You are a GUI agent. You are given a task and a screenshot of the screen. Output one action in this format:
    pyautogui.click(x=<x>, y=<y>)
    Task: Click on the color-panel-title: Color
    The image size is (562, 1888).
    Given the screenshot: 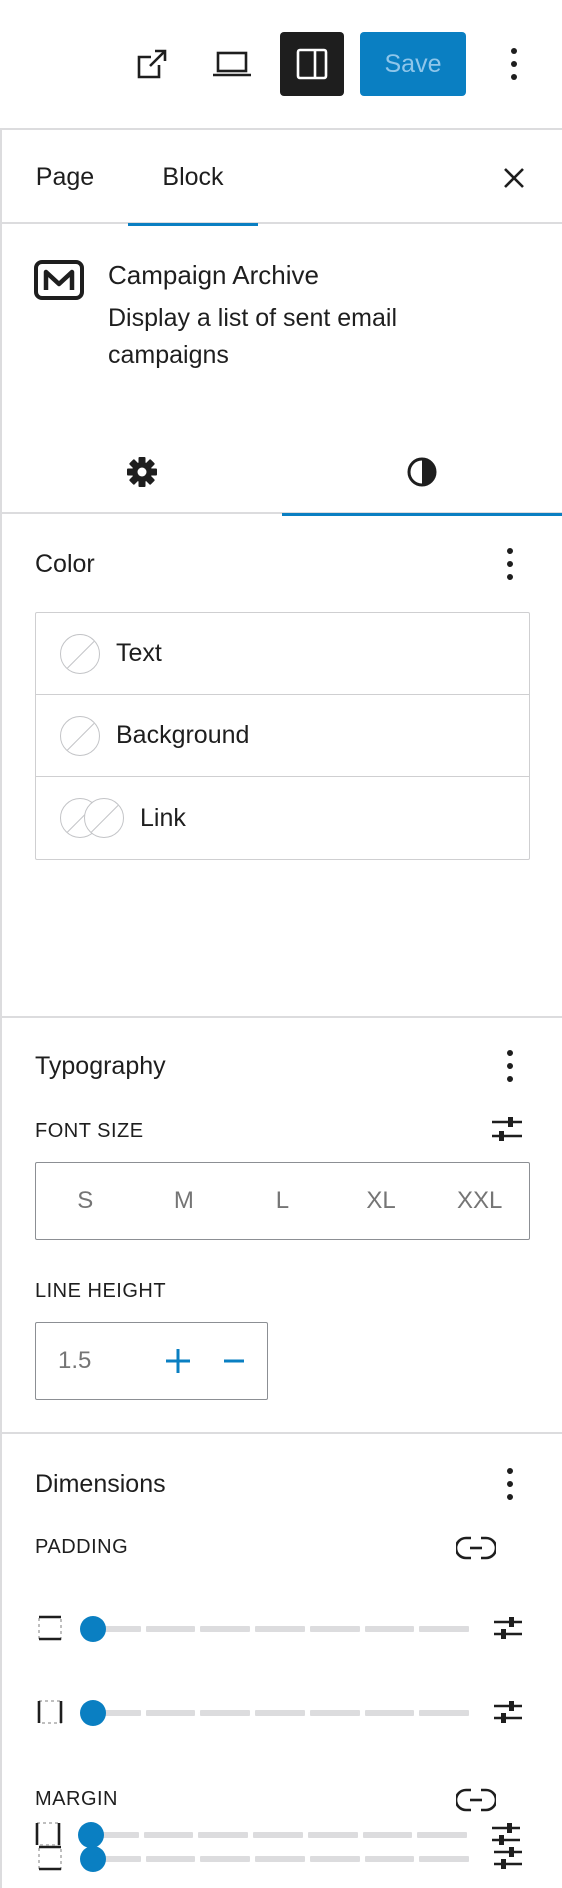 What is the action you would take?
    pyautogui.click(x=65, y=564)
    